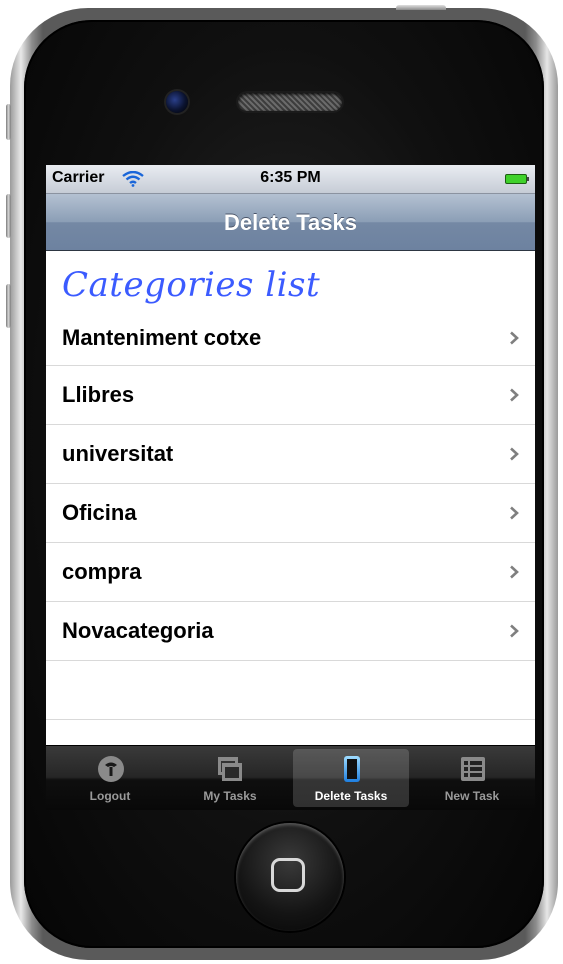  What do you see at coordinates (290, 631) in the screenshot?
I see `list-item: Novacategoria` at bounding box center [290, 631].